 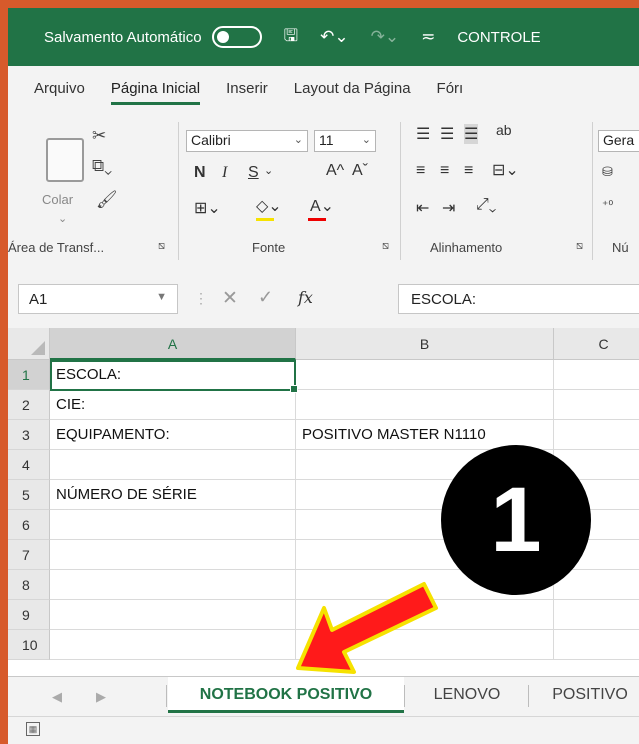 I want to click on align-left-icon: ≡, so click(x=420, y=171).